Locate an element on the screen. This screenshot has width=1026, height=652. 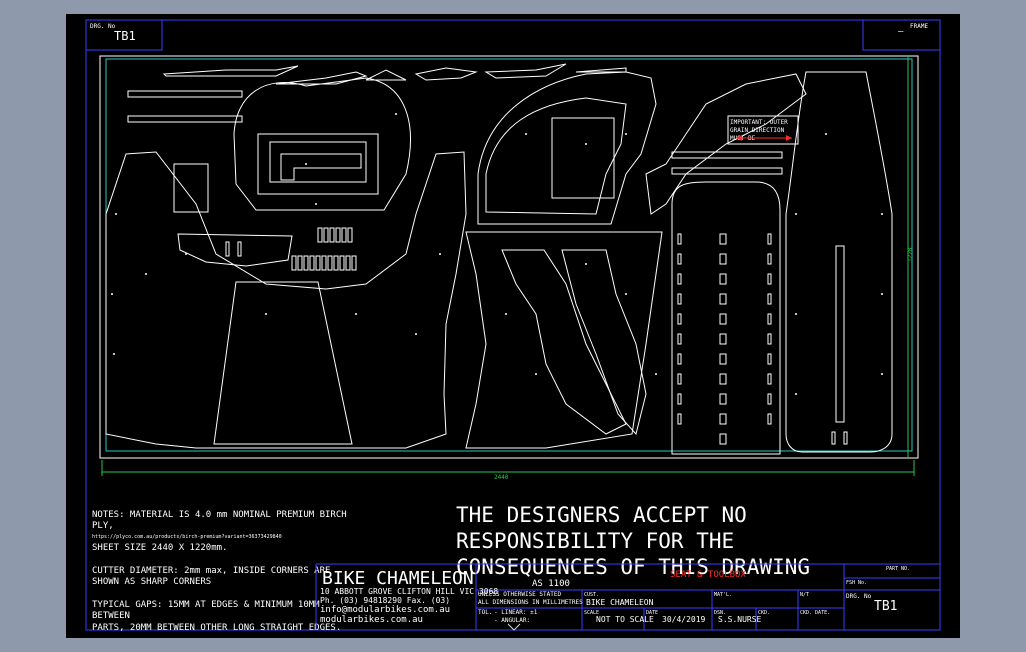
title-drg-no-value: TB1 is located at coordinates (885, 606).